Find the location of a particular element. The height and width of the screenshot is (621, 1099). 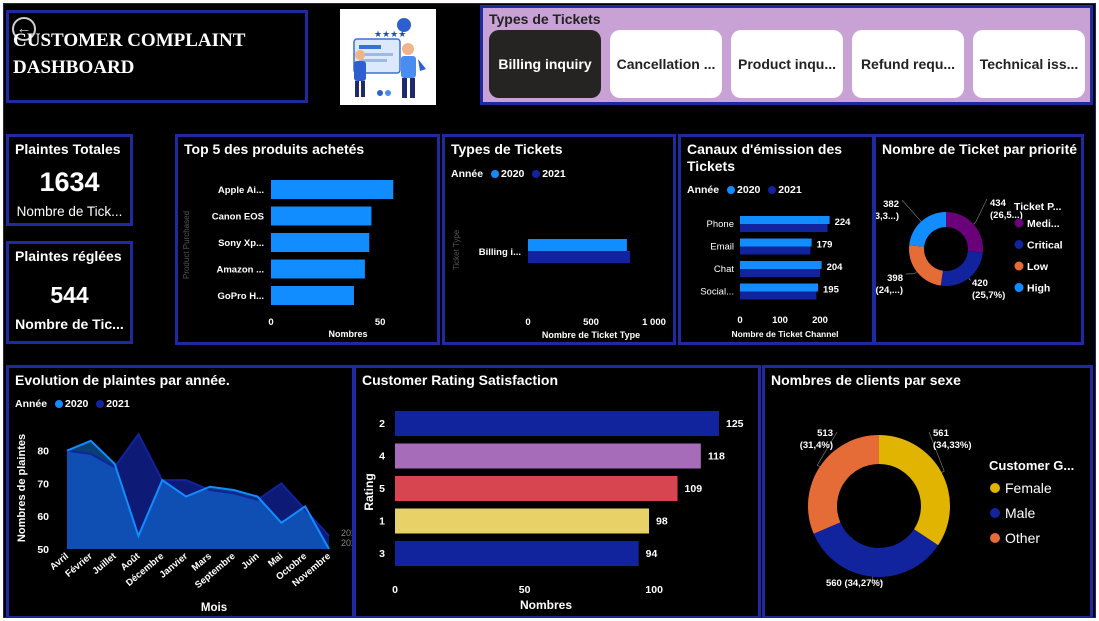

category-label-4: 3 is located at coordinates (382, 554).